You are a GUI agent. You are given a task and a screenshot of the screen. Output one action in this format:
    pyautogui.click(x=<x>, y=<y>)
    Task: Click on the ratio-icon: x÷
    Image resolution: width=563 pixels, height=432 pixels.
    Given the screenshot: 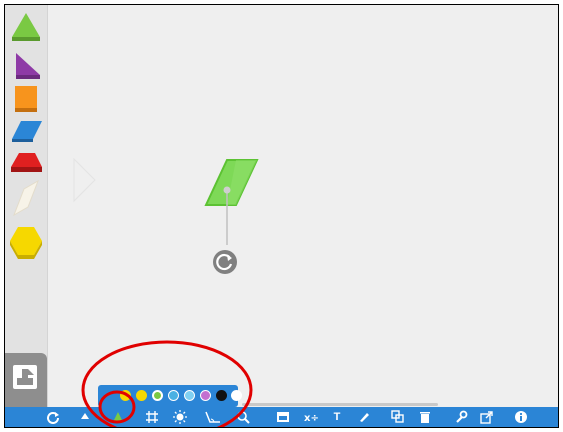 What is the action you would take?
    pyautogui.click(x=311, y=418)
    